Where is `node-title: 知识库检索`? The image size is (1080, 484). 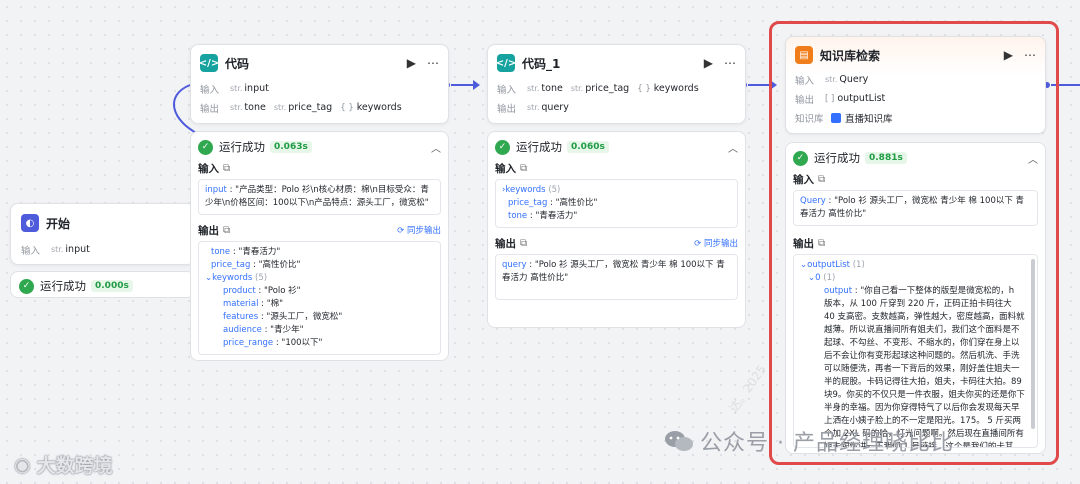 node-title: 知识库检索 is located at coordinates (850, 55).